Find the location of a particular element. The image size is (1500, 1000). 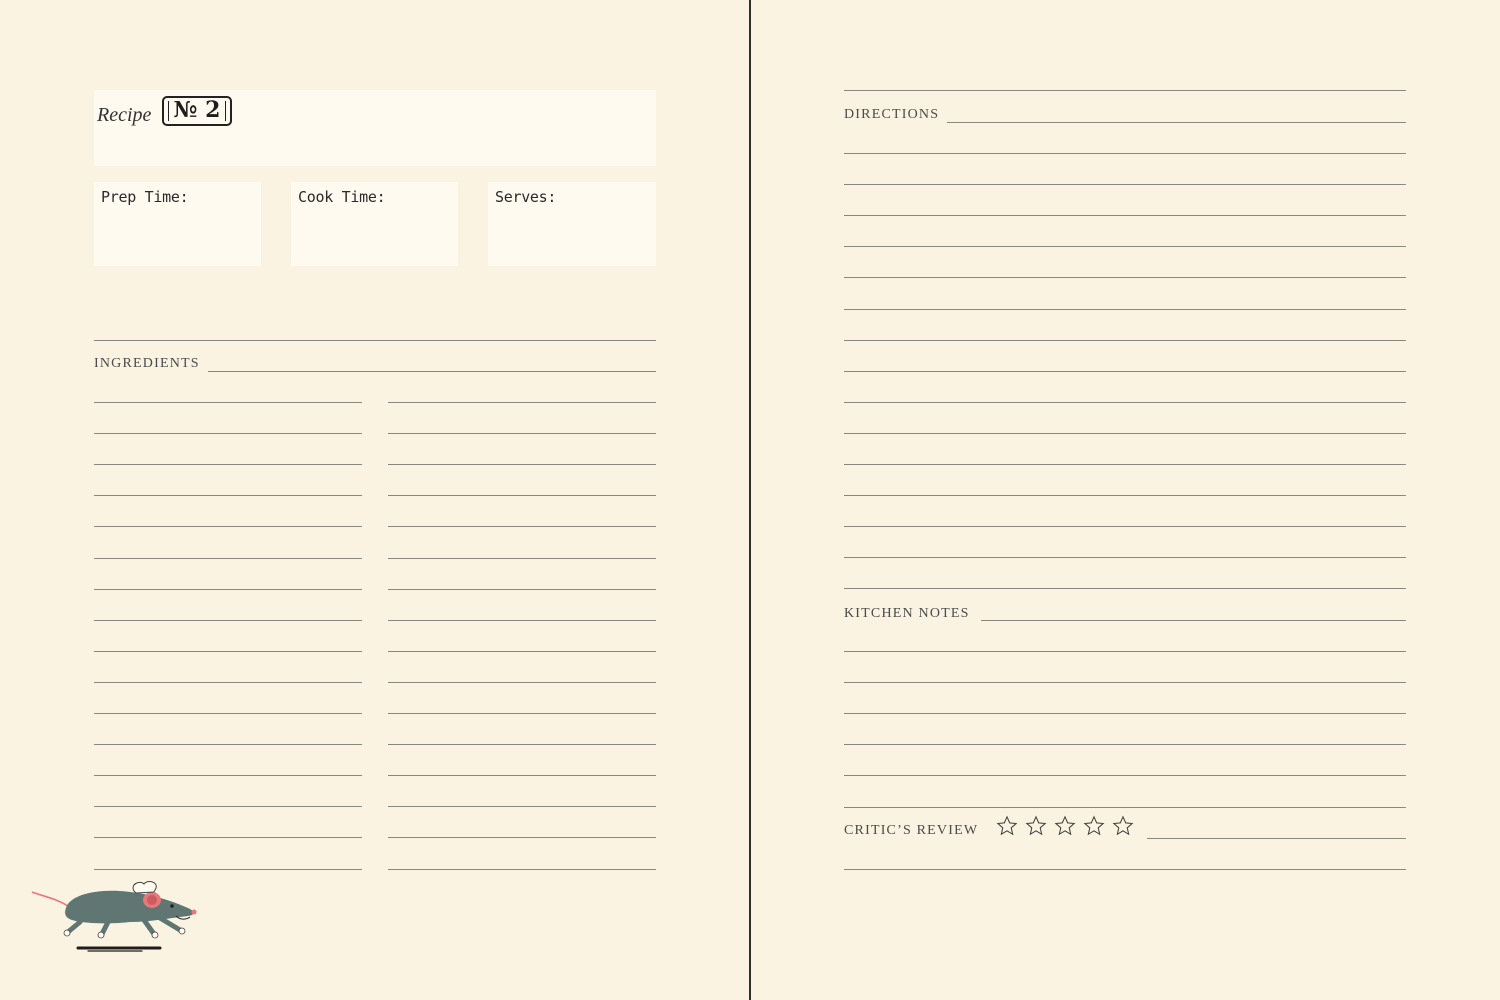

directions-heading-rule is located at coordinates (1176, 122).